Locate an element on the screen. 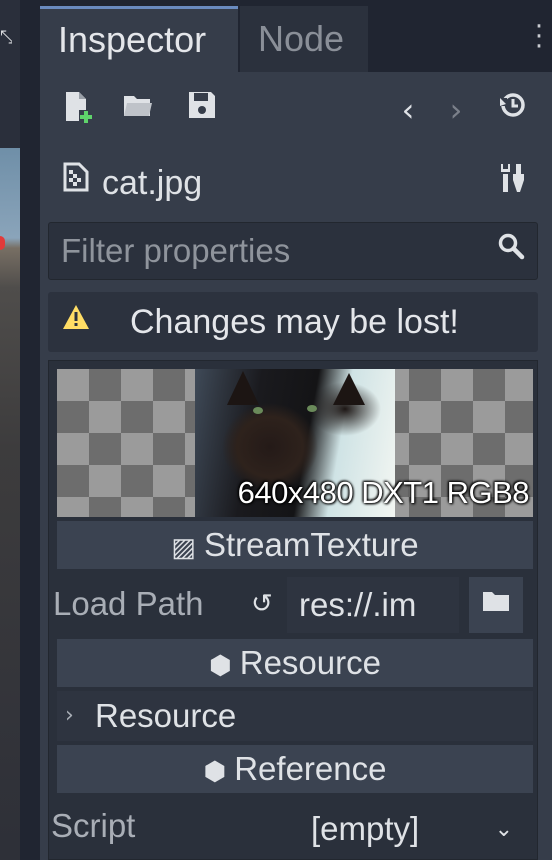 This screenshot has height=860, width=552. warning-icon-svg is located at coordinates (76, 317).